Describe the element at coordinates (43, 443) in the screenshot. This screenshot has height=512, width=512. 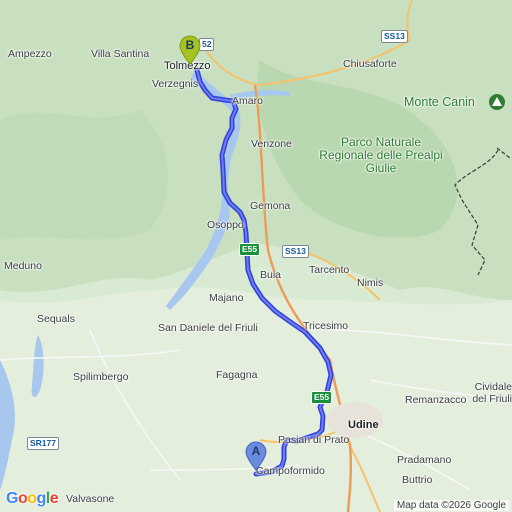
I see `road-shield-sr177: SR177` at that location.